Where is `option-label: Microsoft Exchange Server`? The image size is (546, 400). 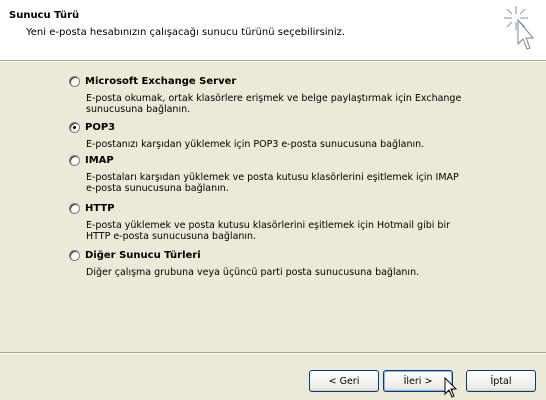
option-label: Microsoft Exchange Server is located at coordinates (160, 81).